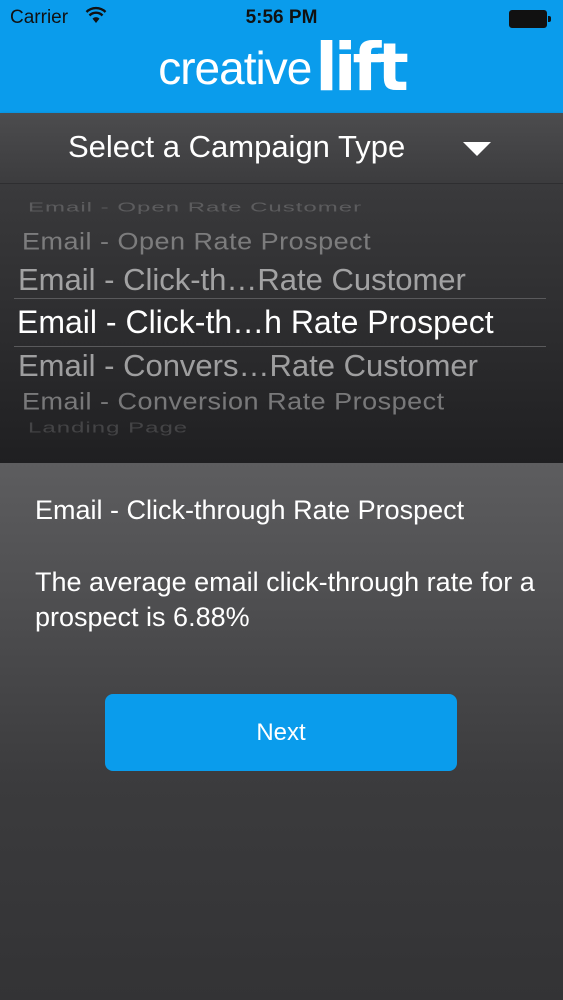  What do you see at coordinates (108, 428) in the screenshot?
I see `picker-item: Landing Page` at bounding box center [108, 428].